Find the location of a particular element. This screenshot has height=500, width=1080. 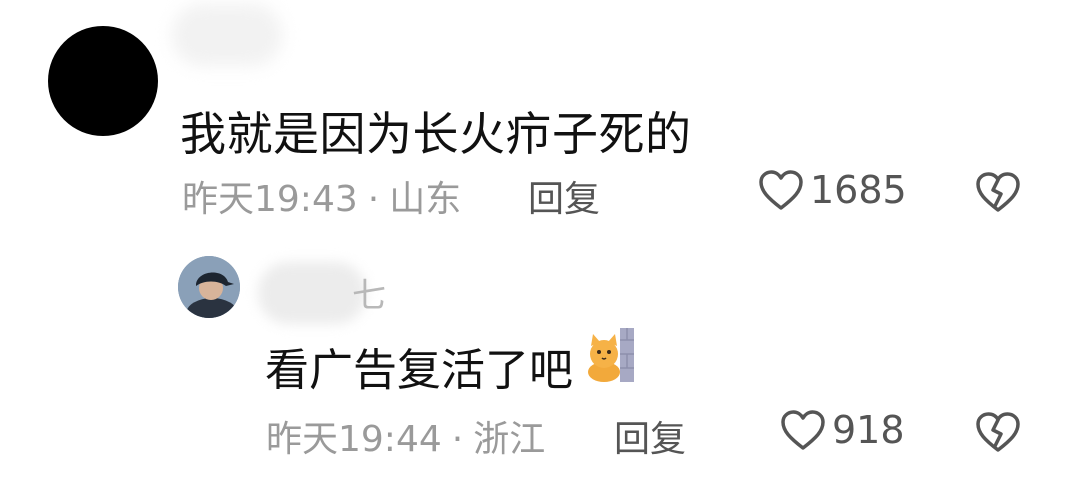

like-button: 918 is located at coordinates (842, 430).